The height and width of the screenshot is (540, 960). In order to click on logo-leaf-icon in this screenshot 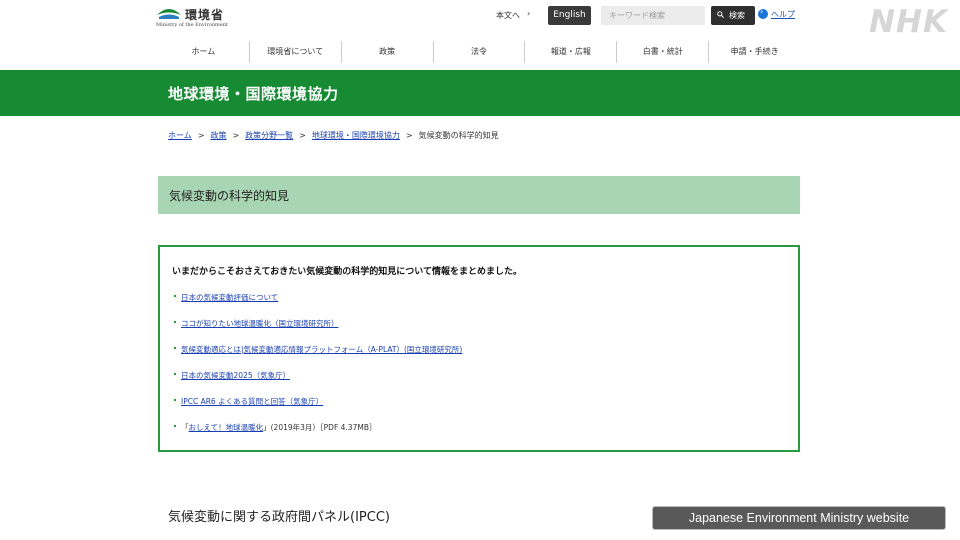, I will do `click(169, 14)`.